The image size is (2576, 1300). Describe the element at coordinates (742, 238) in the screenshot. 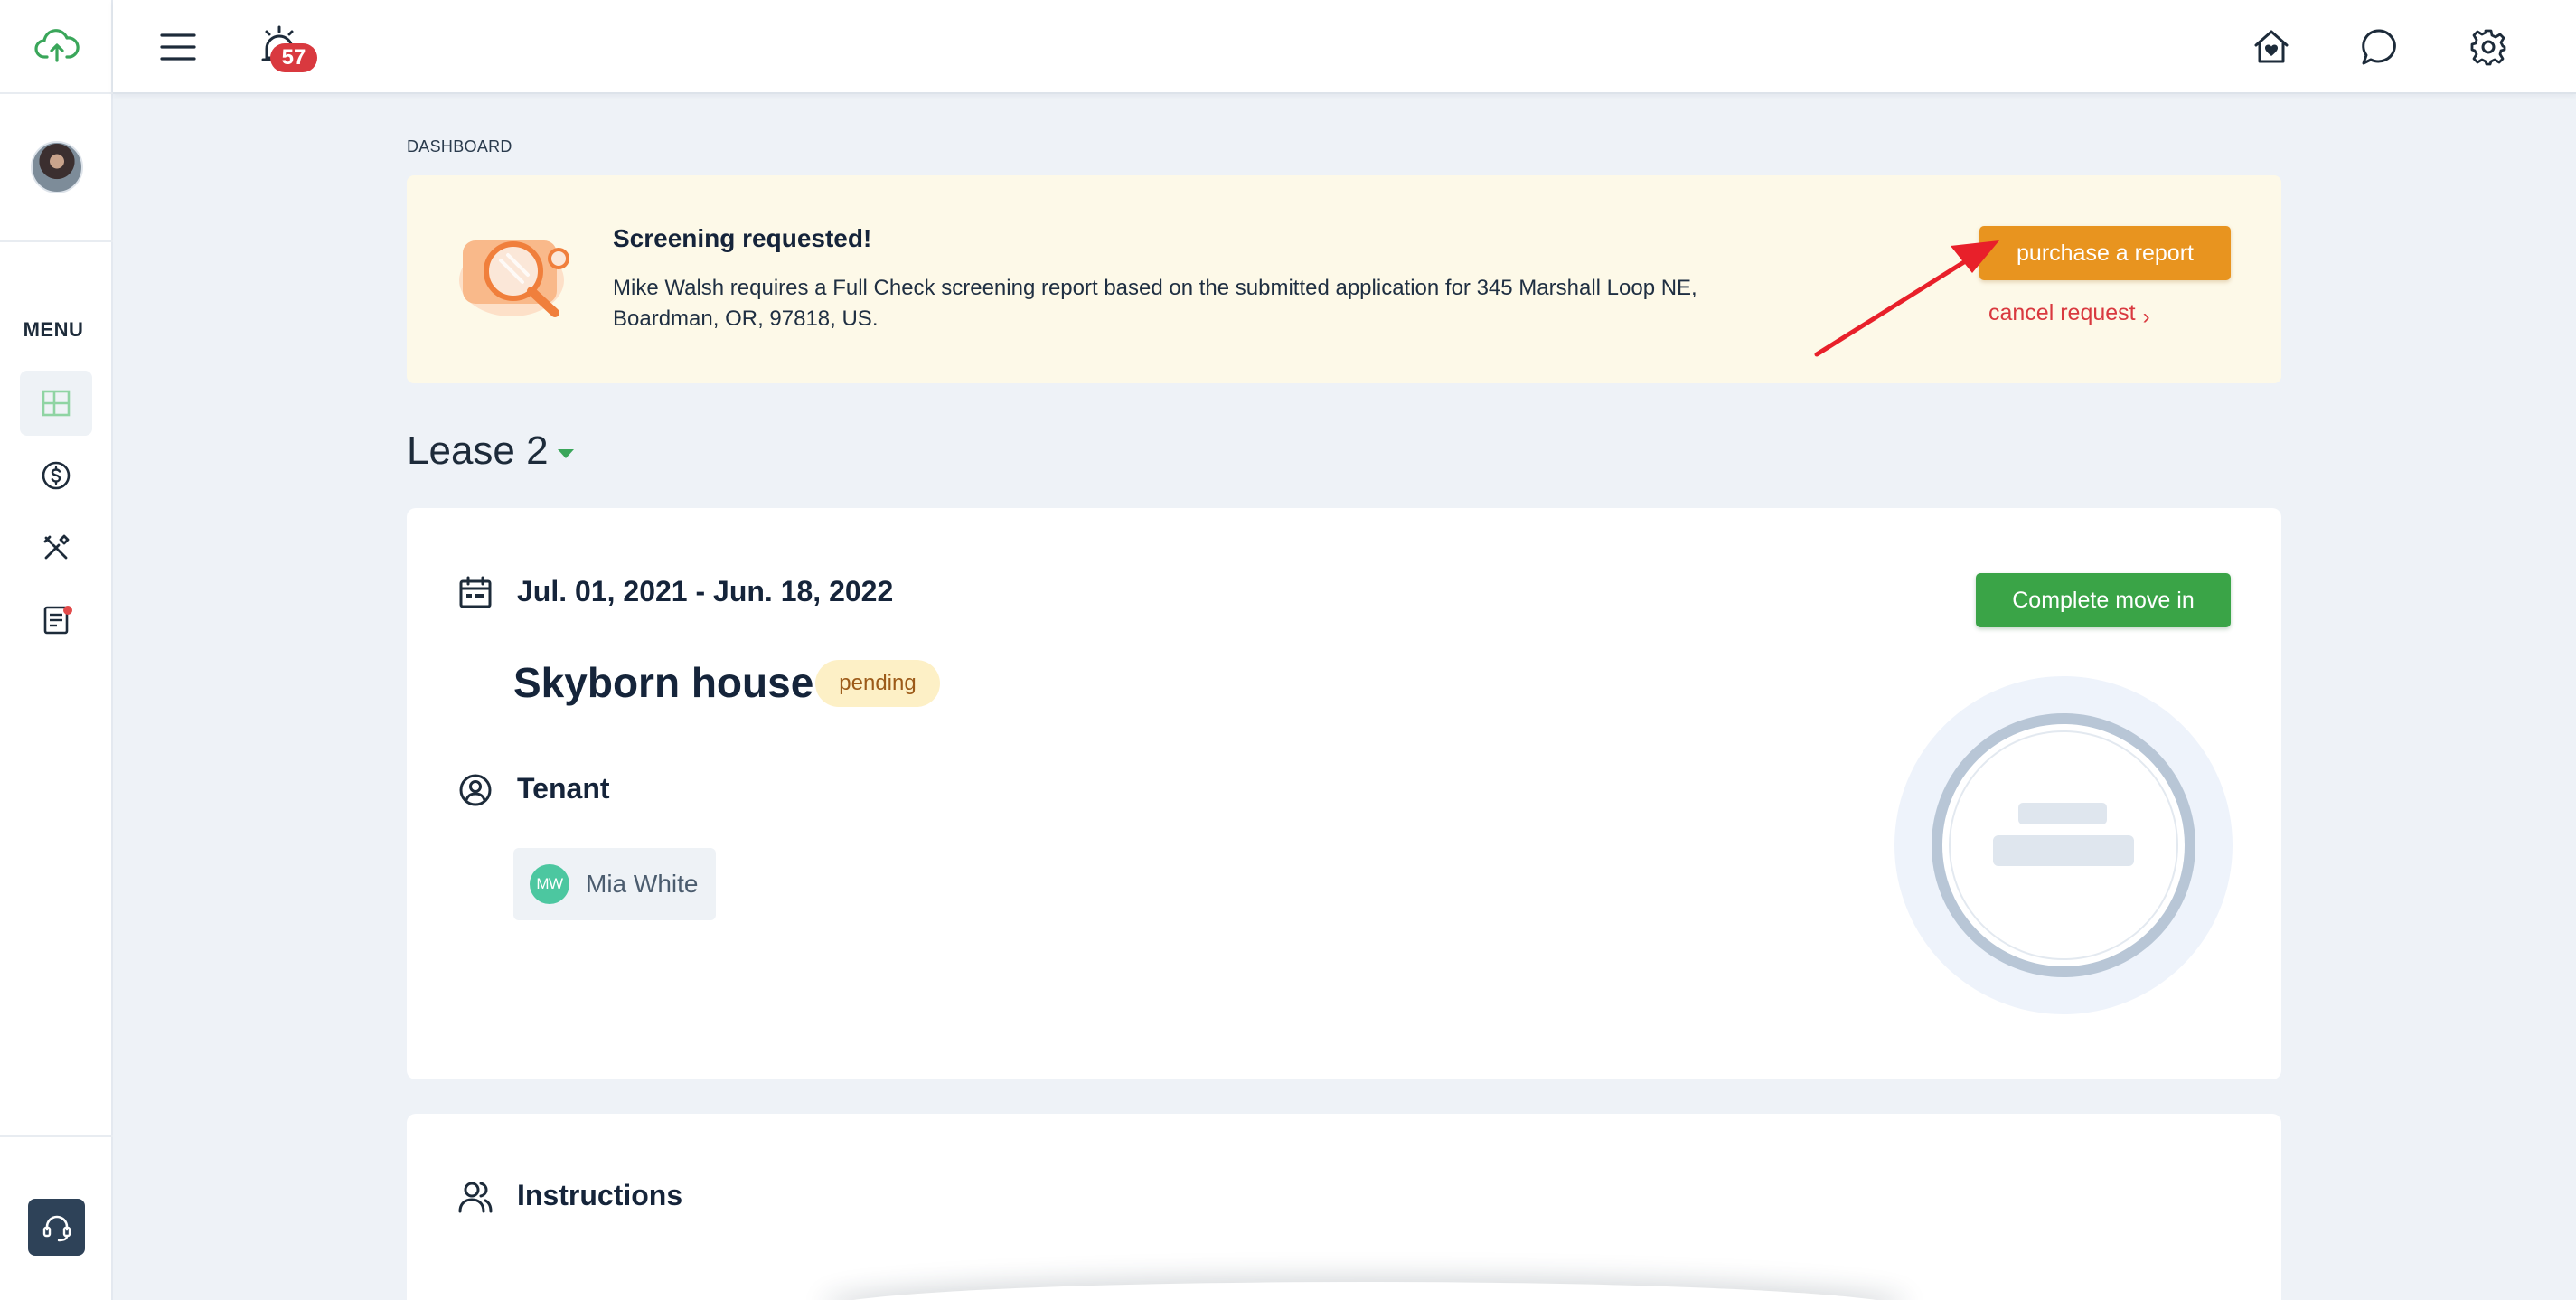

I see `alert-title: Screening requested!` at that location.